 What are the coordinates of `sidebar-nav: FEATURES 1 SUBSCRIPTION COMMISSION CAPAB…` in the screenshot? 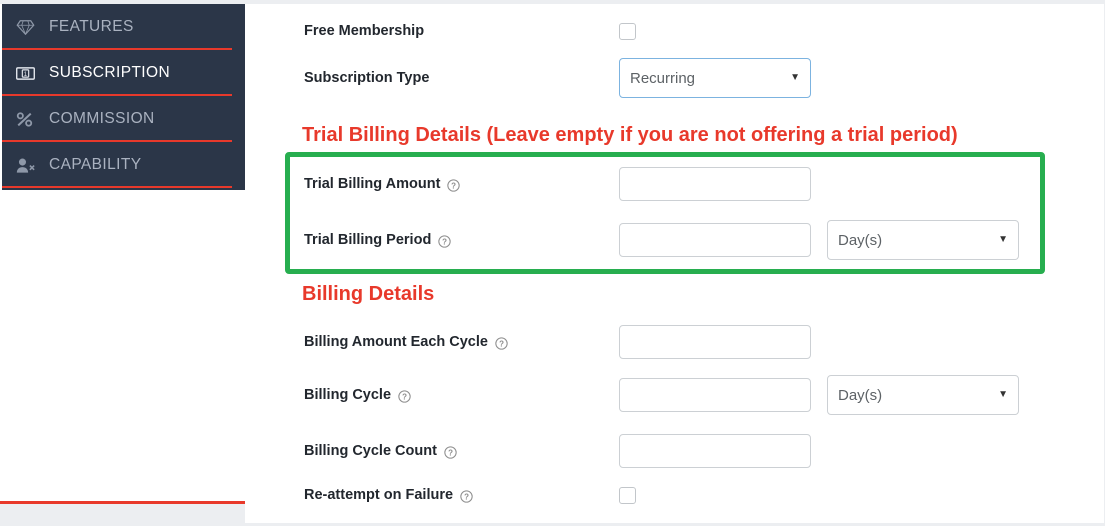 It's located at (123, 97).